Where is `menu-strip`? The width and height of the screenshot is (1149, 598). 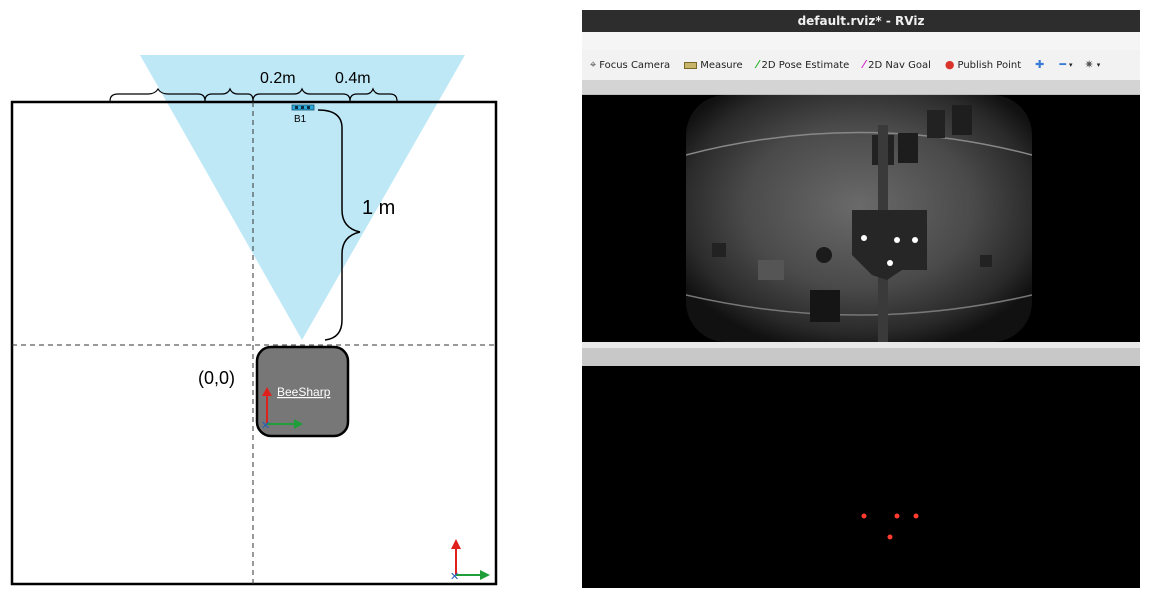 menu-strip is located at coordinates (861, 41).